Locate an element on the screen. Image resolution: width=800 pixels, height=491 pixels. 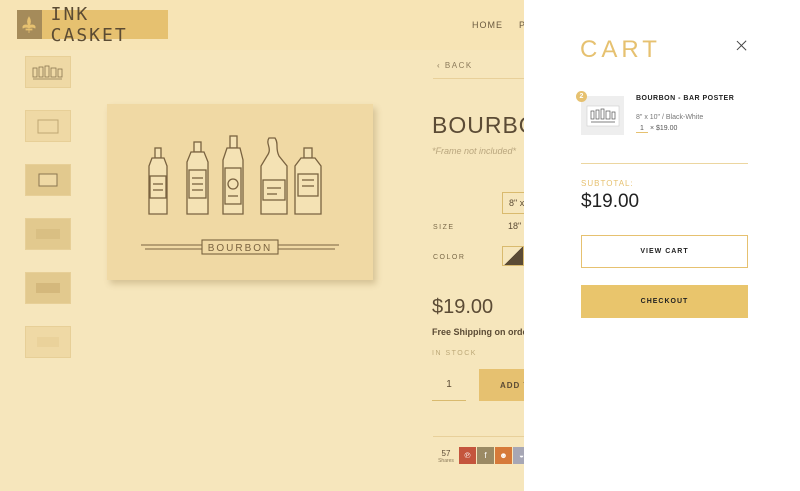
close-icon is located at coordinates (742, 46).